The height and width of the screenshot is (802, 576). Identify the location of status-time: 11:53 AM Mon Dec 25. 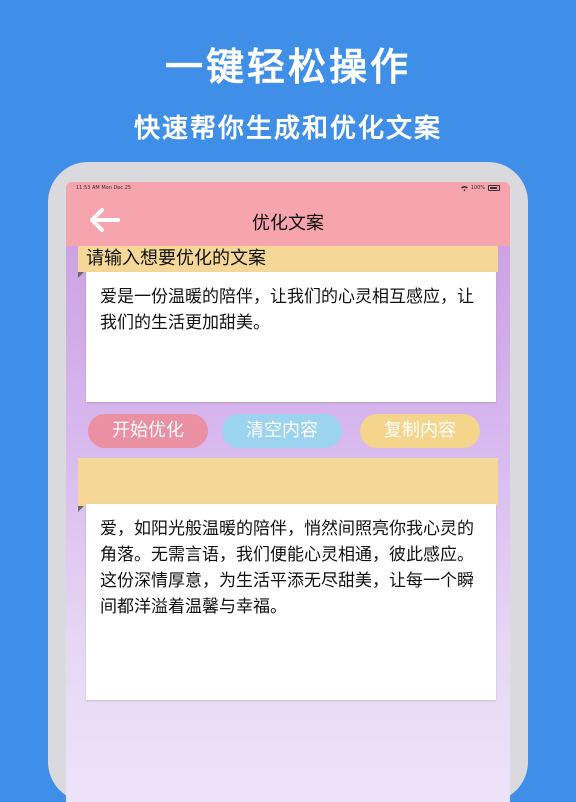
(103, 188).